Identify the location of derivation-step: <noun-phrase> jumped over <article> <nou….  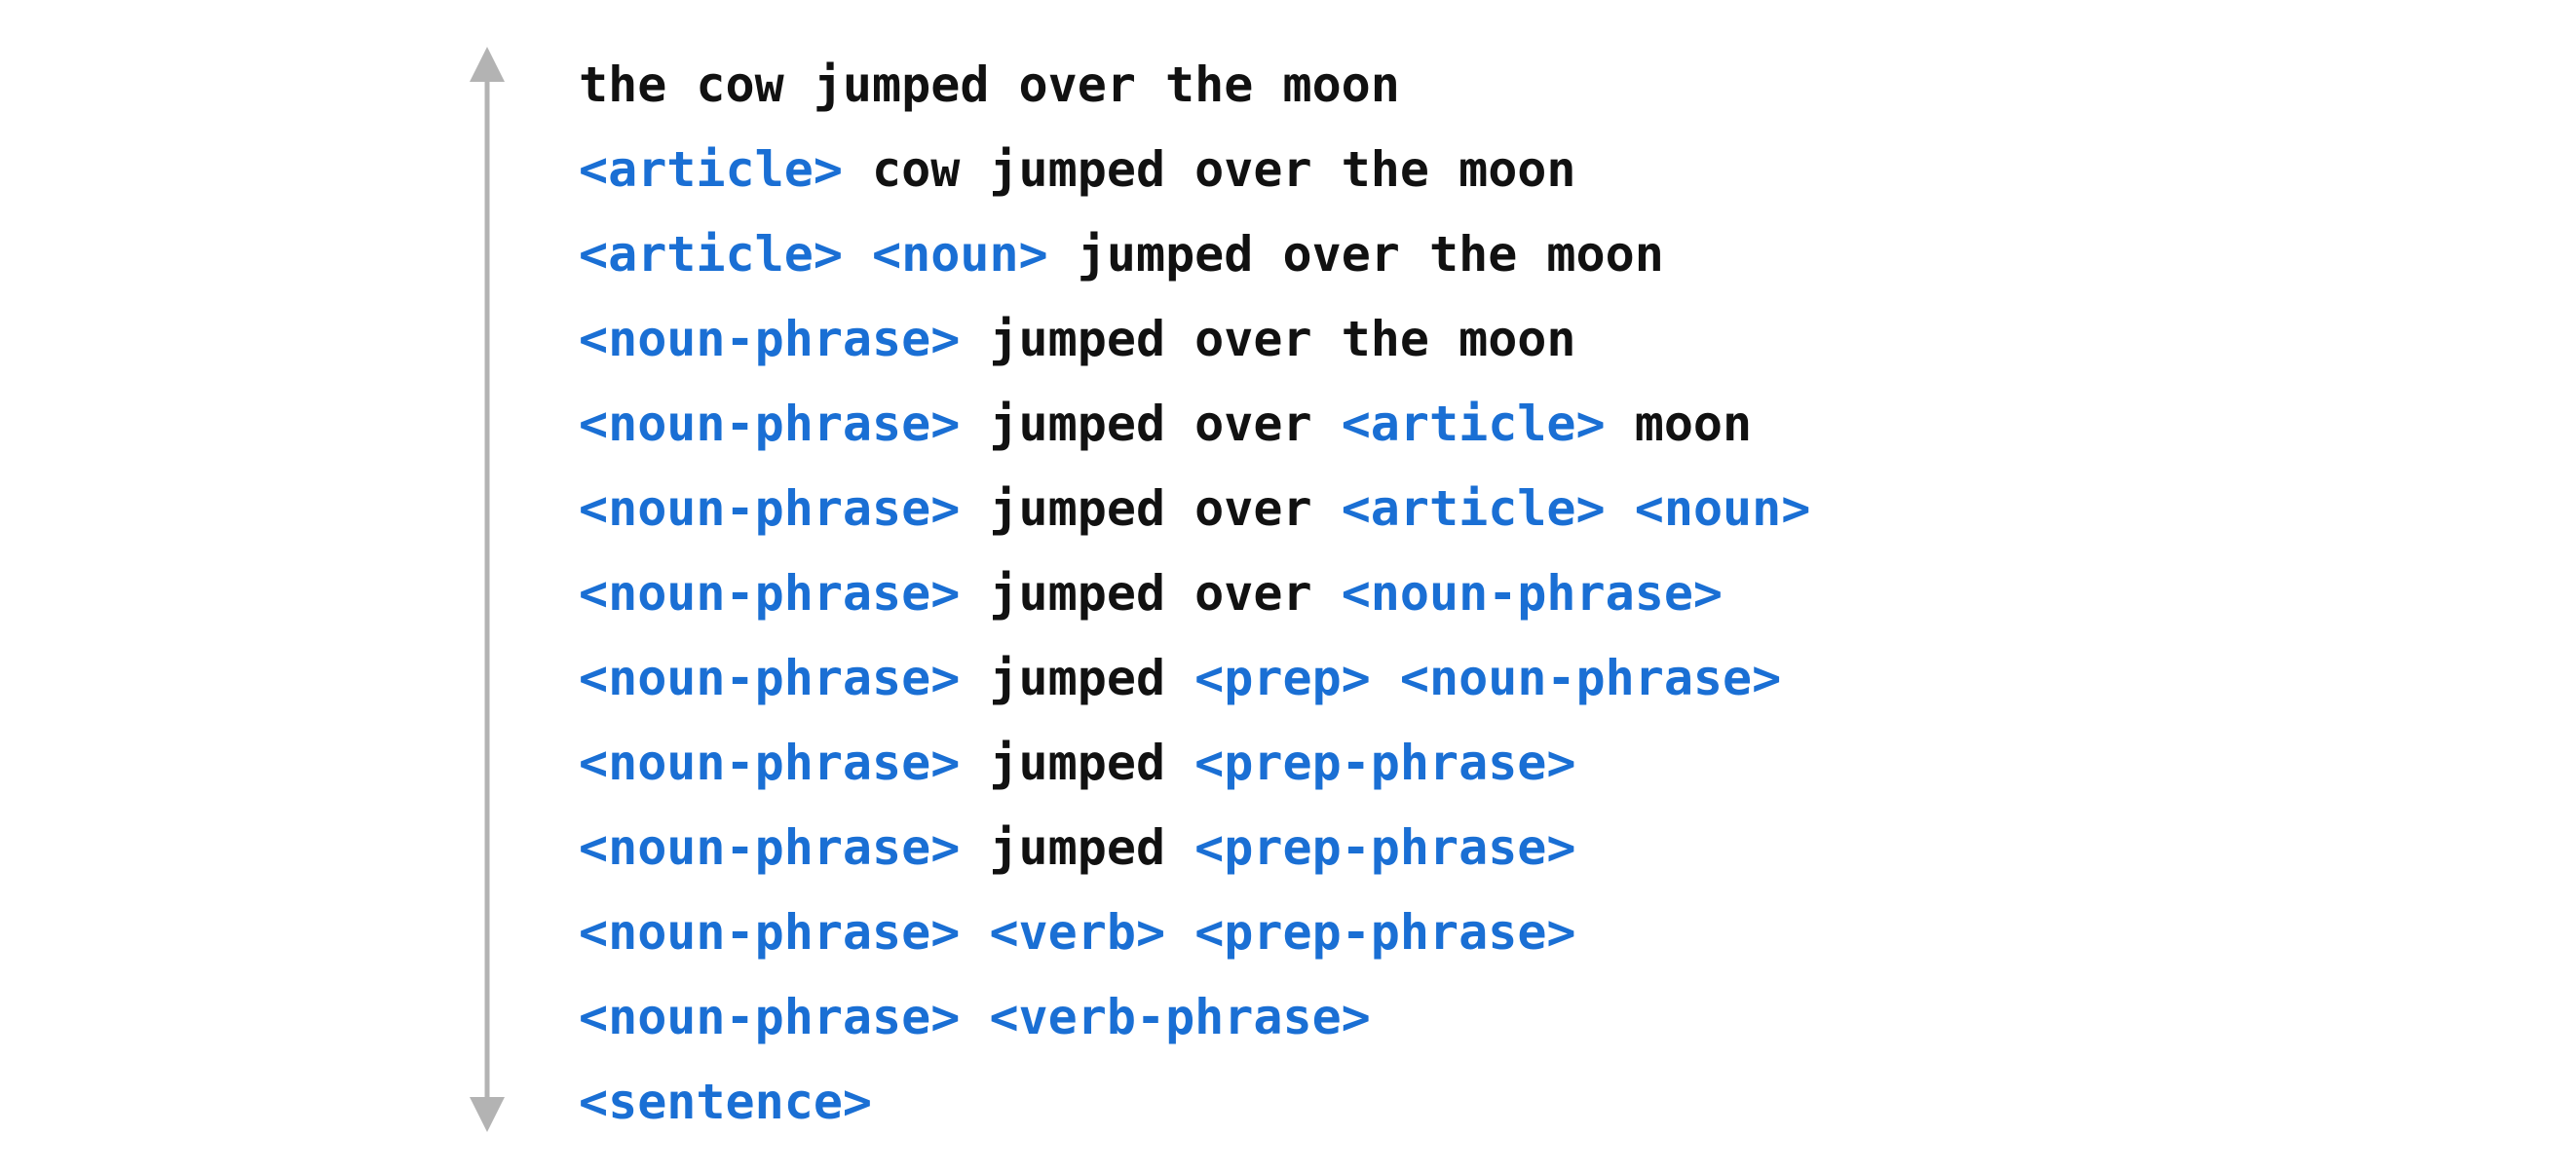
(1194, 509).